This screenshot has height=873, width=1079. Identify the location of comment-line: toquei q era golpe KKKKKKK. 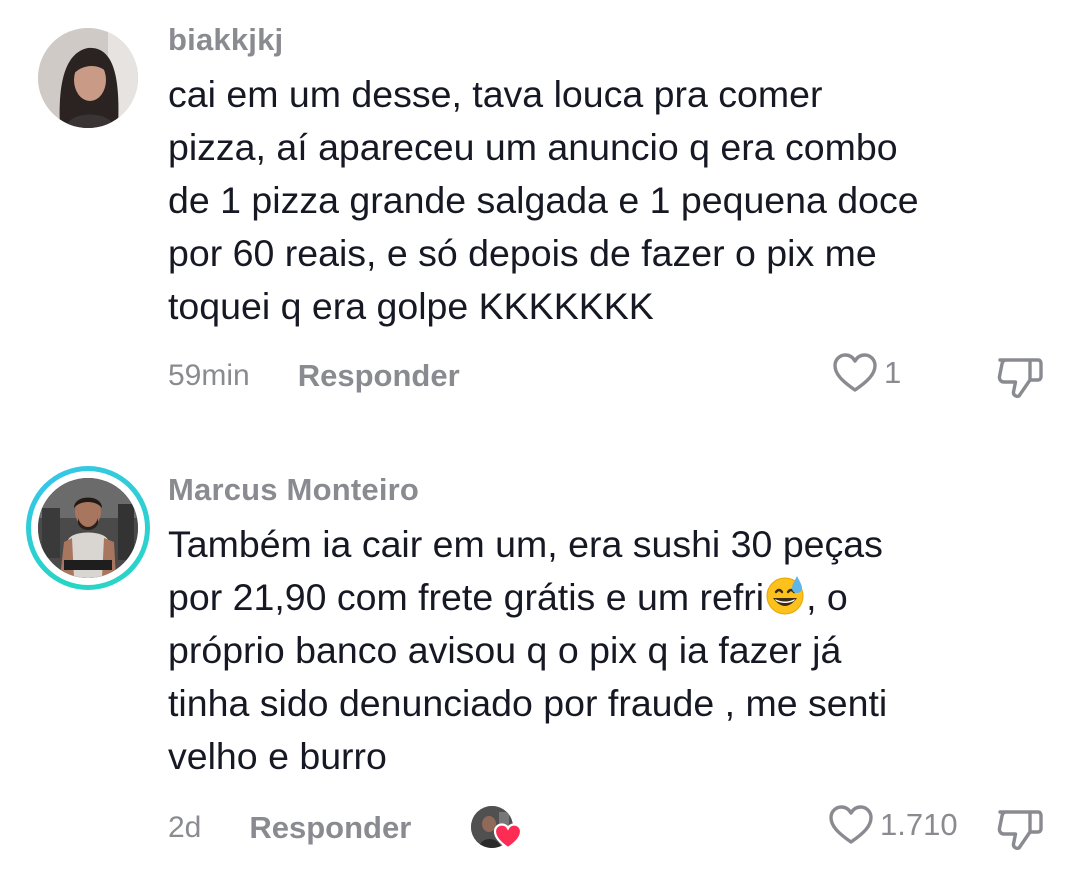
(411, 306).